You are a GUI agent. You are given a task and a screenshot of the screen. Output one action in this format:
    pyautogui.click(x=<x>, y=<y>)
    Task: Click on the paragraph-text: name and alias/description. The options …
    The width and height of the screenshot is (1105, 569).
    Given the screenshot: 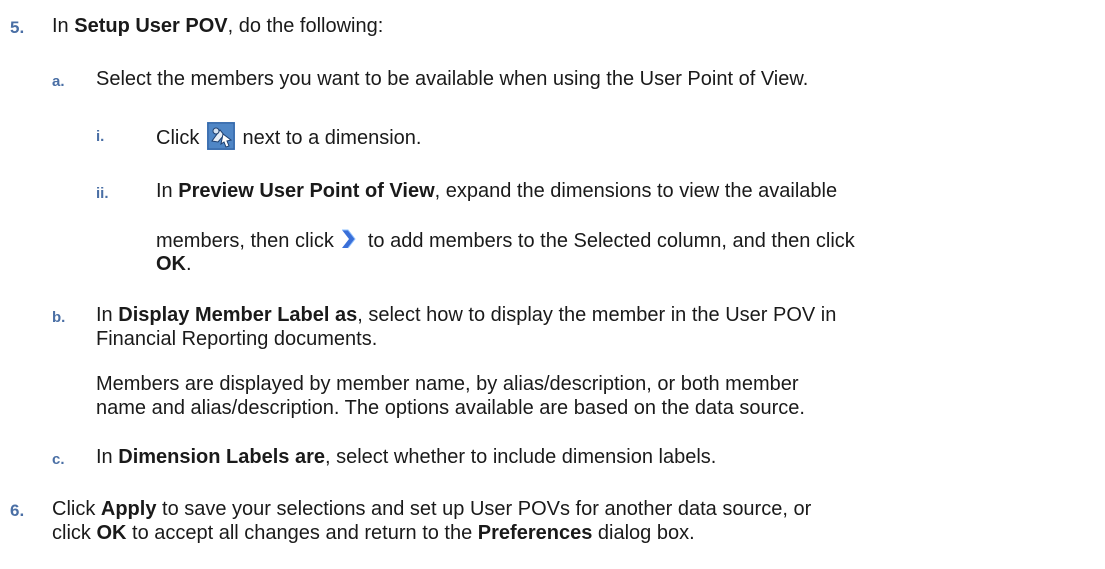 What is the action you would take?
    pyautogui.click(x=450, y=408)
    